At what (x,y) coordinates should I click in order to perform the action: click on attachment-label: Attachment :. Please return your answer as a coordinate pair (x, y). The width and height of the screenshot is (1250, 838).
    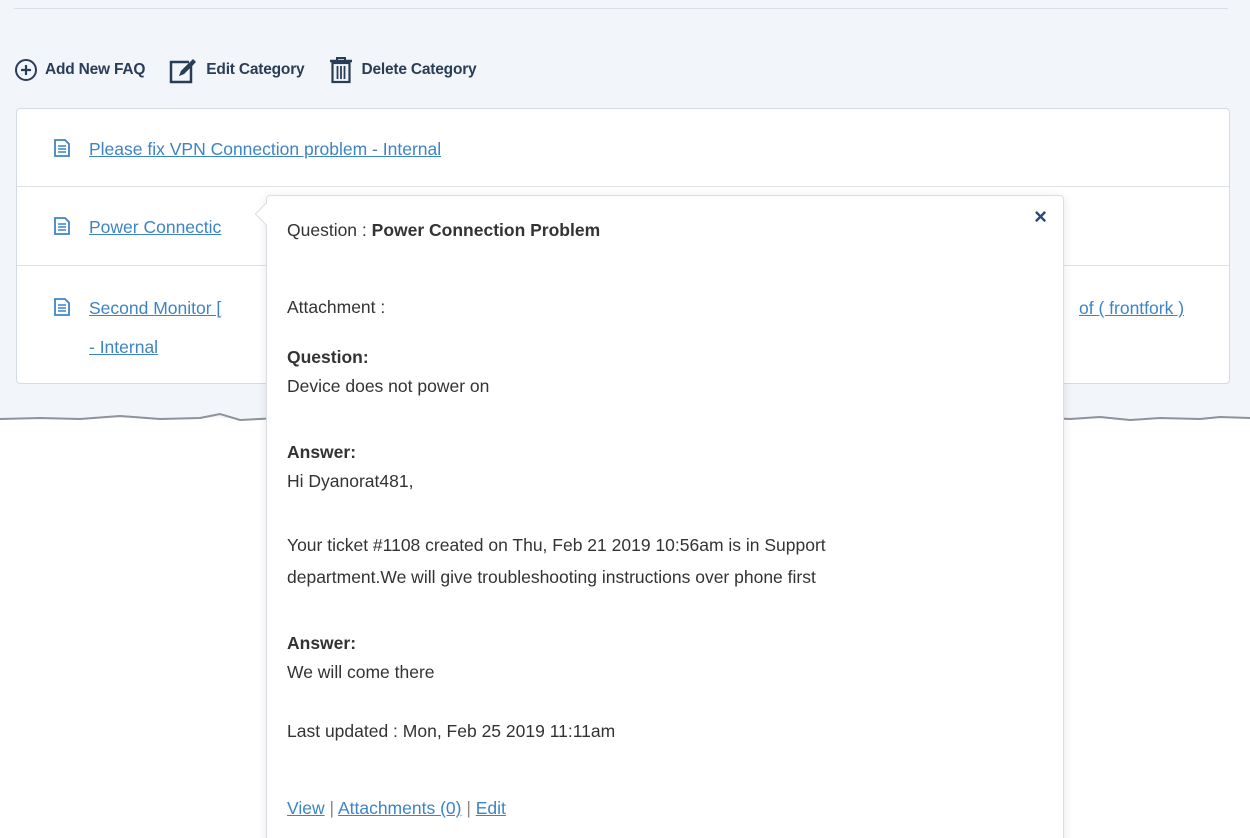
    Looking at the image, I should click on (336, 307).